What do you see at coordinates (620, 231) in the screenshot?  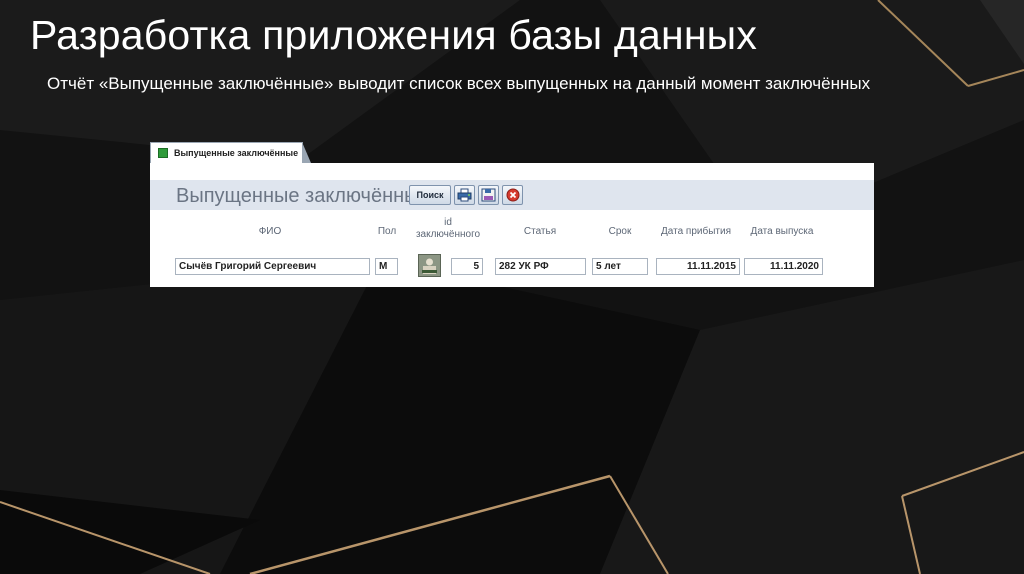 I see `column-header-term: Срок` at bounding box center [620, 231].